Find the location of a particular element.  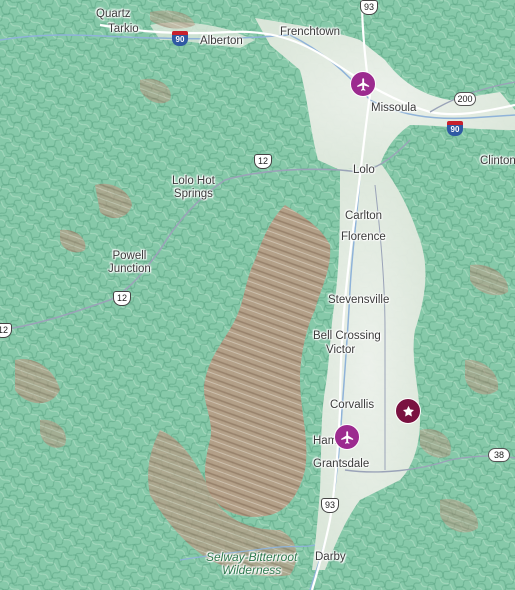

wilderness-label: Selway-Bitterroot Wilderness is located at coordinates (251, 564).